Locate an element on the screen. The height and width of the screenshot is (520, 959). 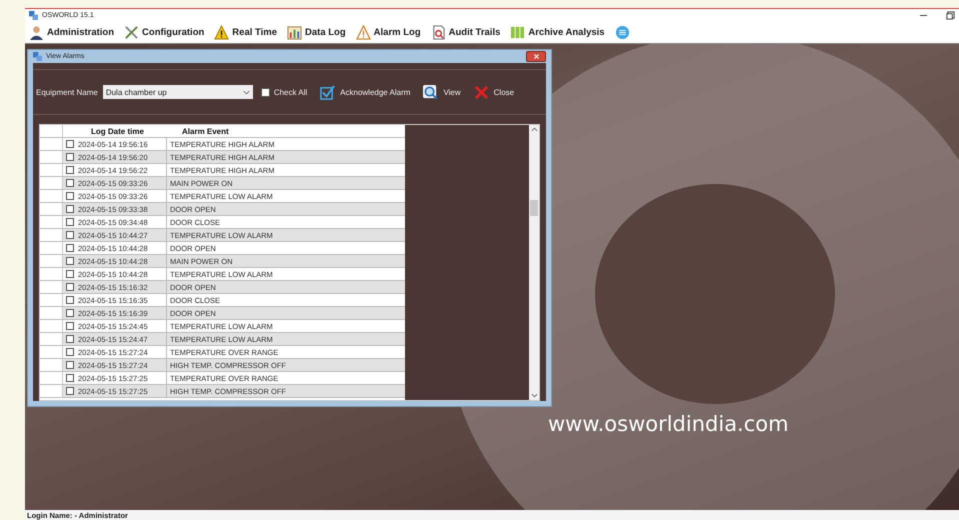
scroll-down-icon is located at coordinates (534, 395).